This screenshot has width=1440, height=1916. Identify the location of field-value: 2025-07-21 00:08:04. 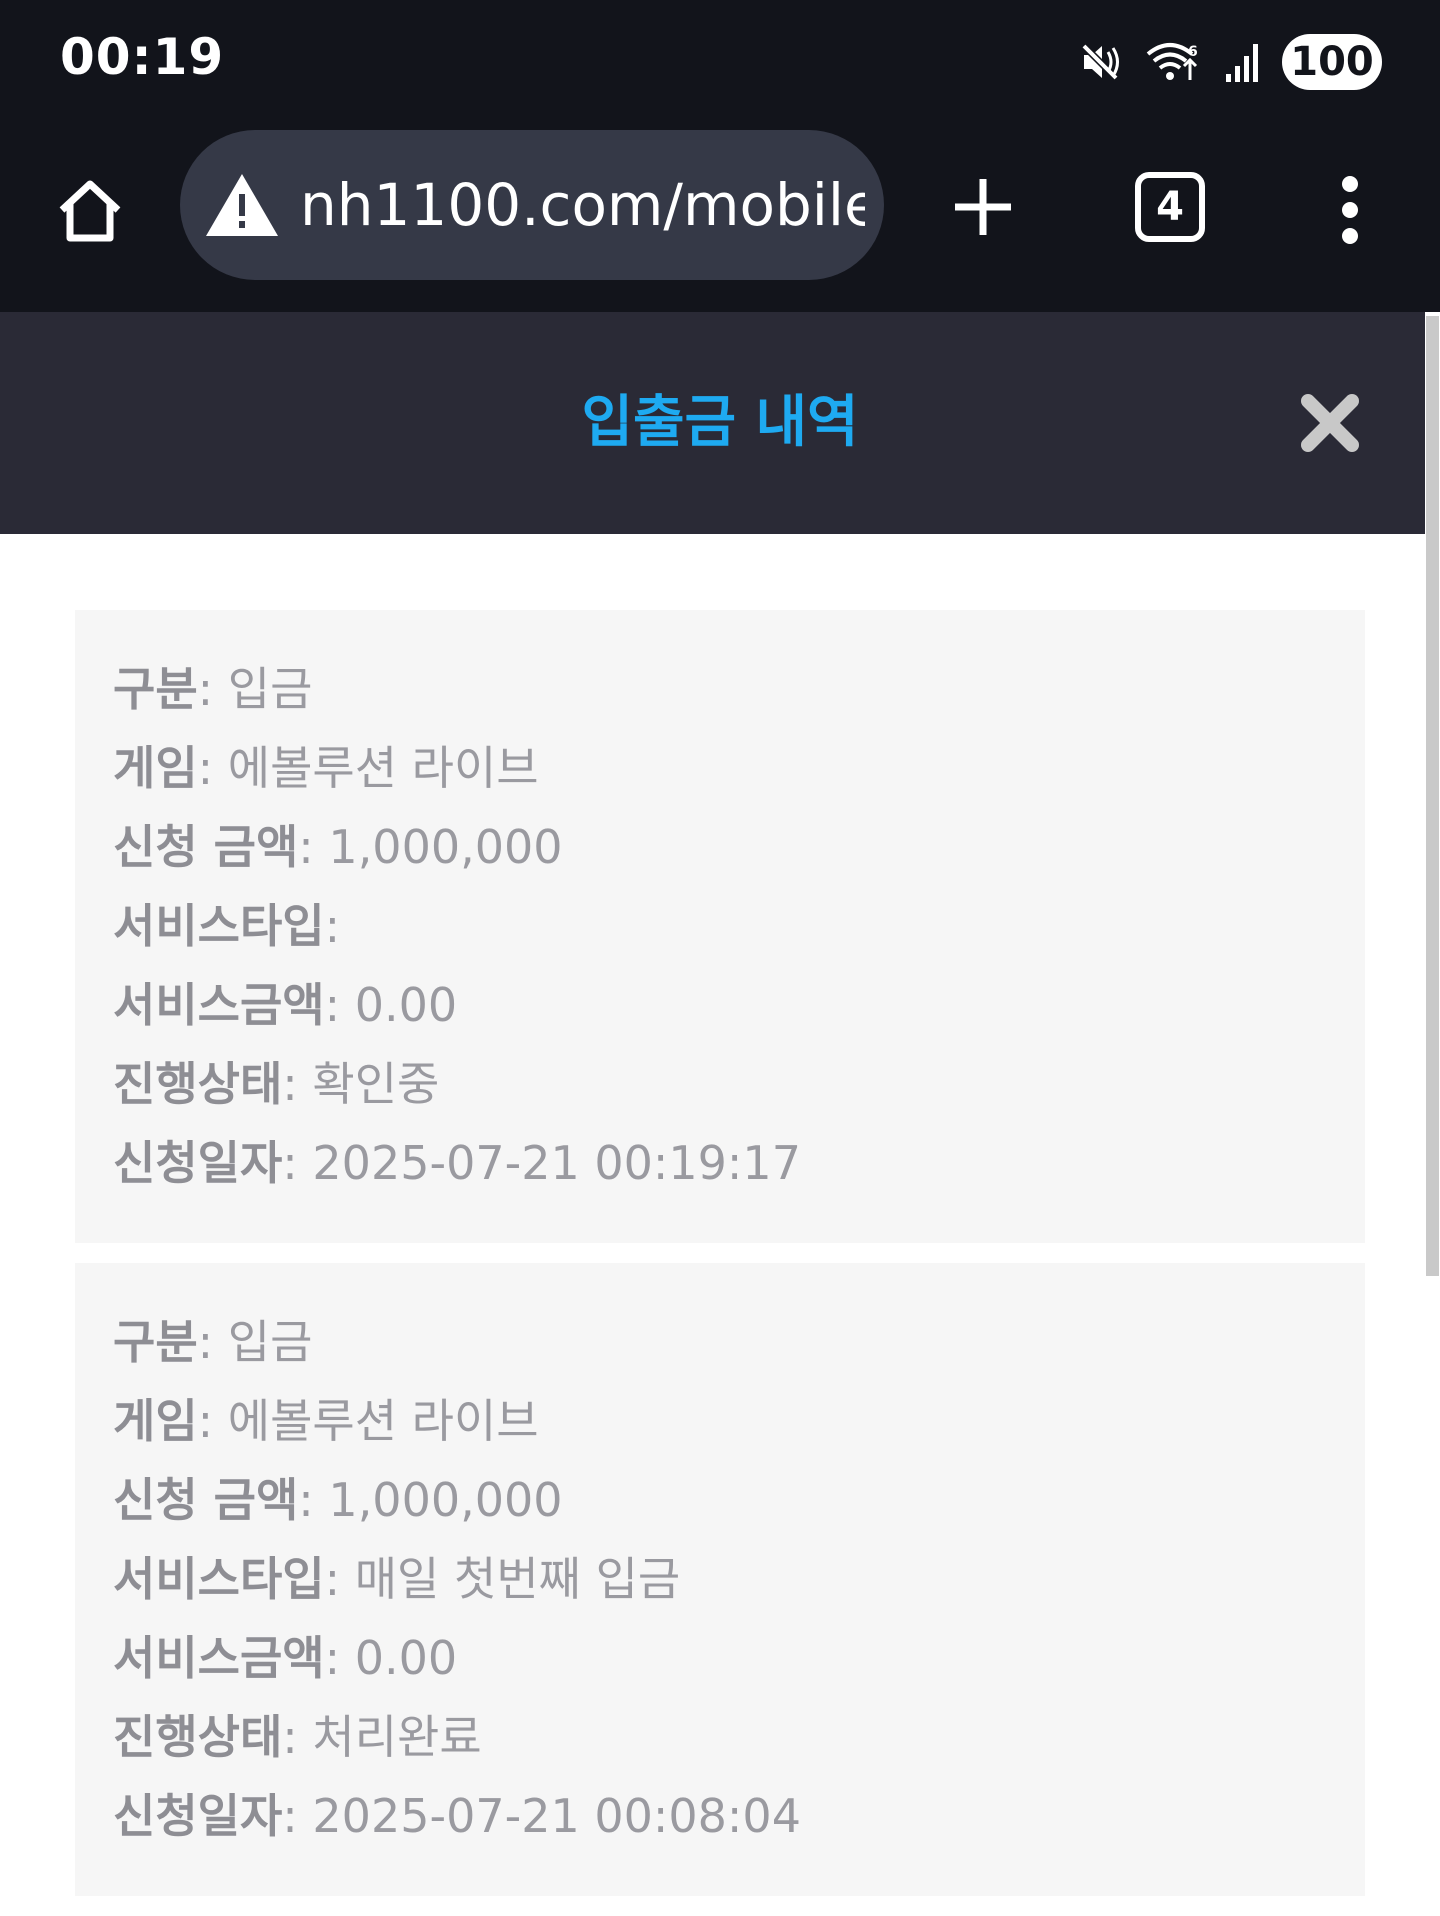
(556, 1816).